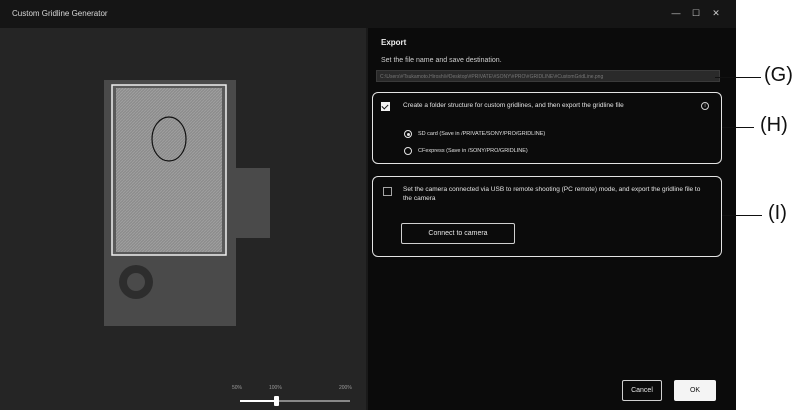  I want to click on maximize-button: ☐, so click(696, 13).